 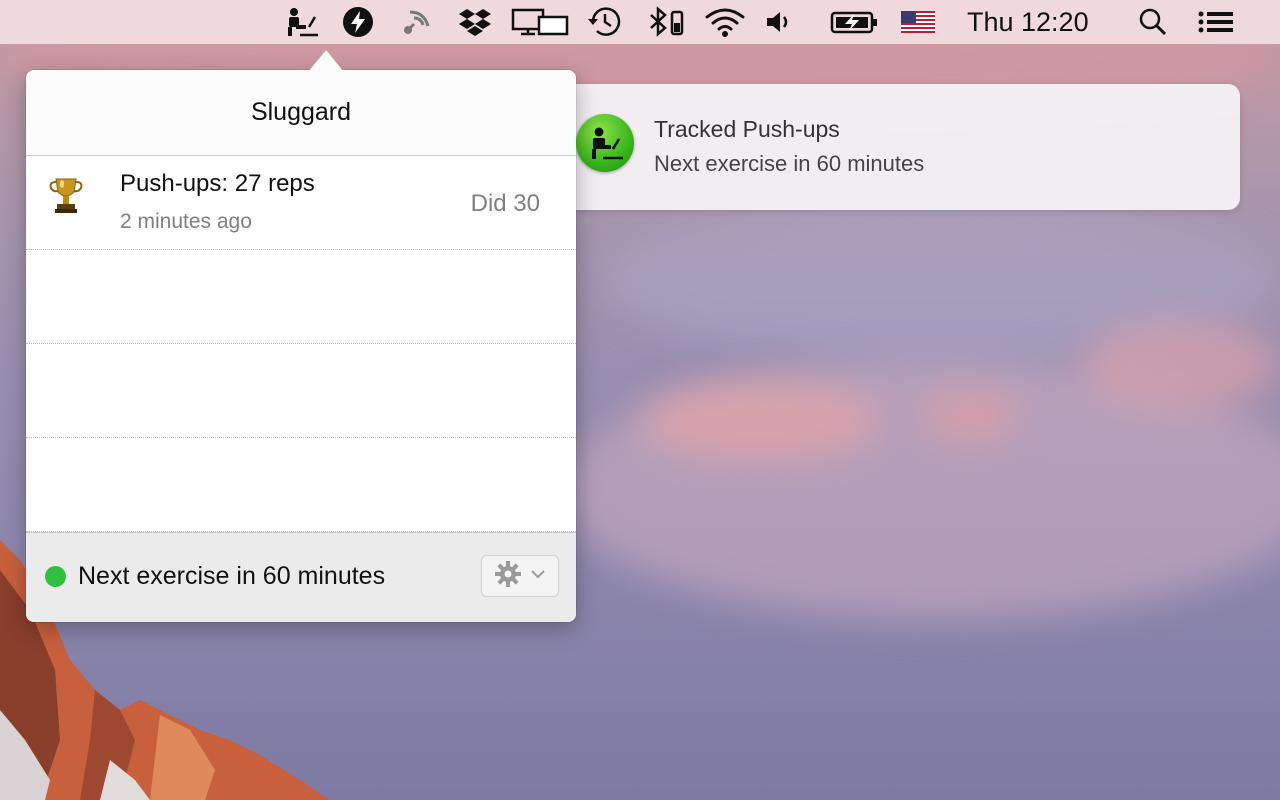 I want to click on popover-arrow, so click(x=326, y=61).